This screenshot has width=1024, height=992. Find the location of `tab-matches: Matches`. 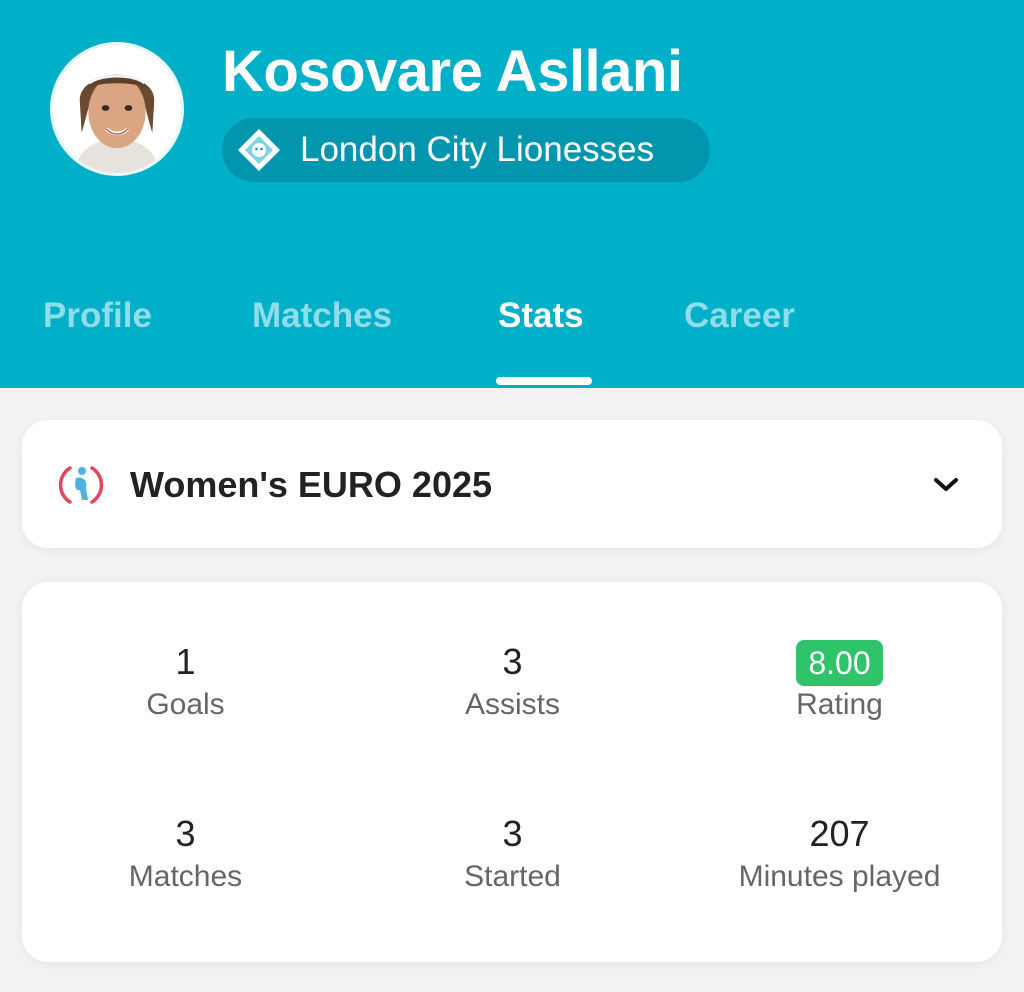

tab-matches: Matches is located at coordinates (322, 342).